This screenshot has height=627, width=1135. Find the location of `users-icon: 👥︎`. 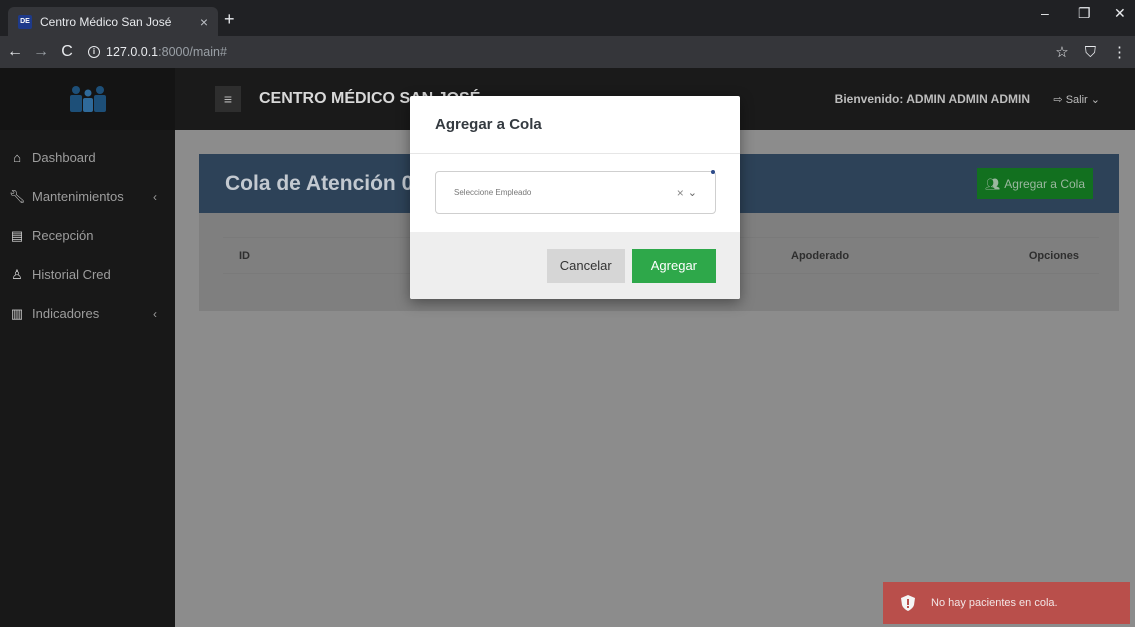

users-icon: 👥︎ is located at coordinates (993, 183).